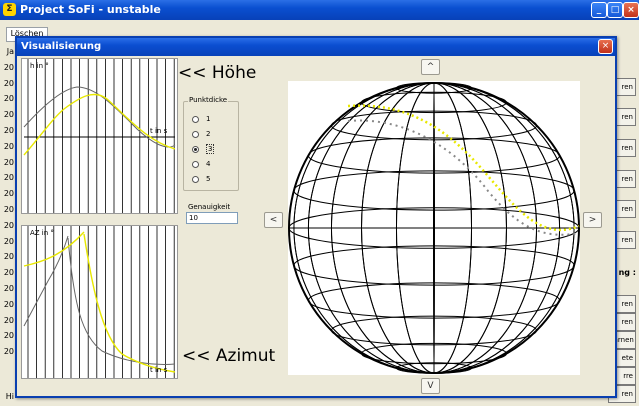 This screenshot has width=639, height=406. What do you see at coordinates (319, 10) in the screenshot?
I see `app-title-bar: Σ Project SoFi - unstable _ □ ×` at bounding box center [319, 10].